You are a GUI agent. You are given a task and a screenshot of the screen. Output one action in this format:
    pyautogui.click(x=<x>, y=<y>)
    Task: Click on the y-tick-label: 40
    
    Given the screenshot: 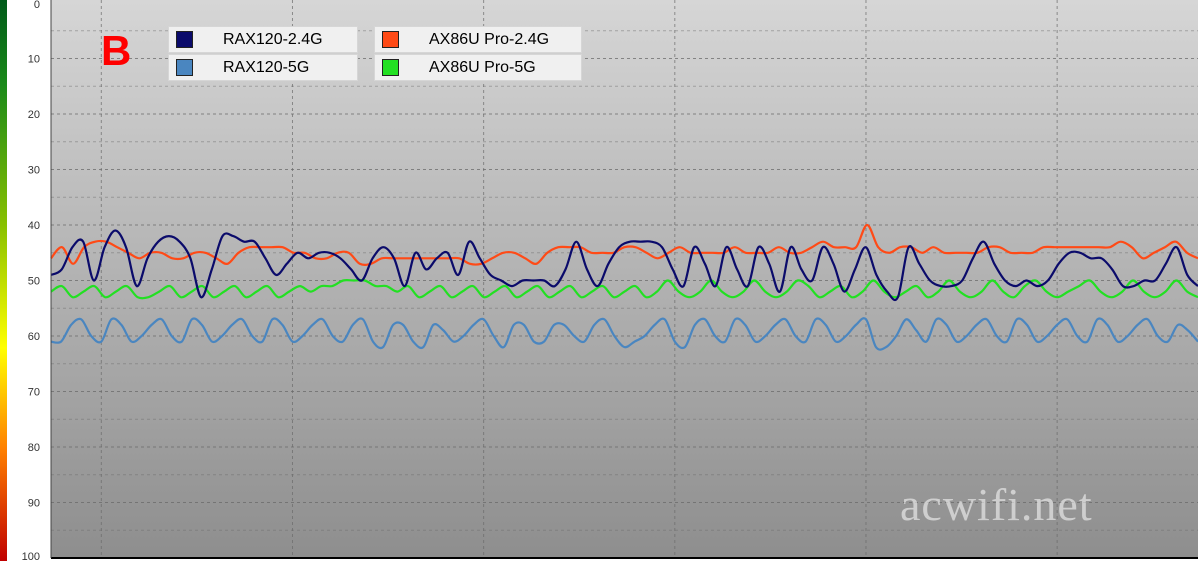 What is the action you would take?
    pyautogui.click(x=34, y=226)
    